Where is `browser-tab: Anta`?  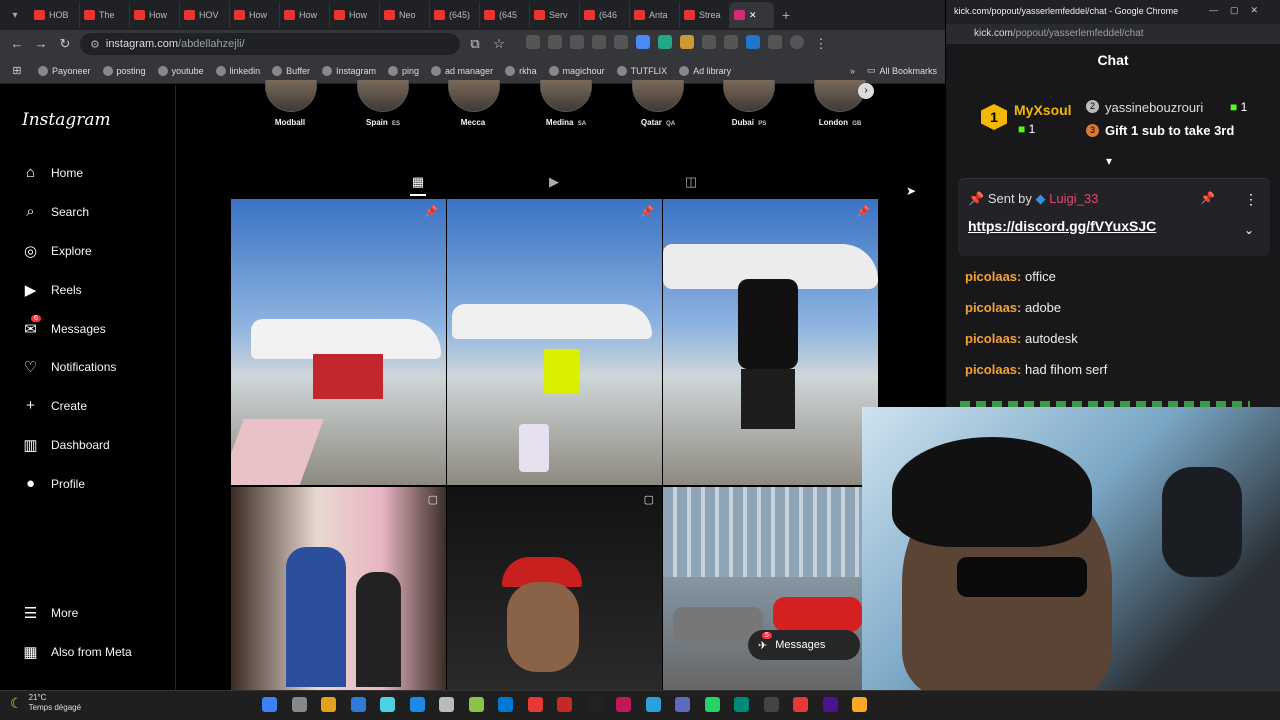
browser-tab: Anta is located at coordinates (655, 15).